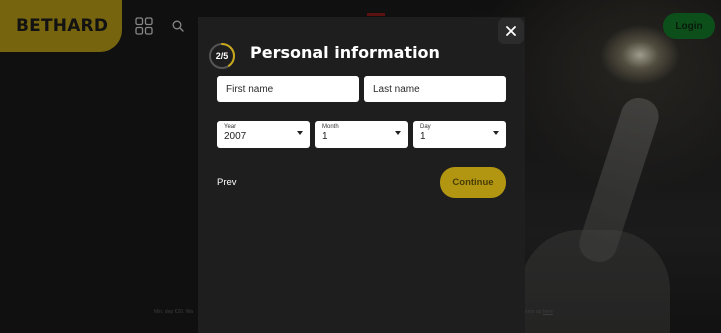 The image size is (721, 333). What do you see at coordinates (288, 89) in the screenshot?
I see `first-name-input` at bounding box center [288, 89].